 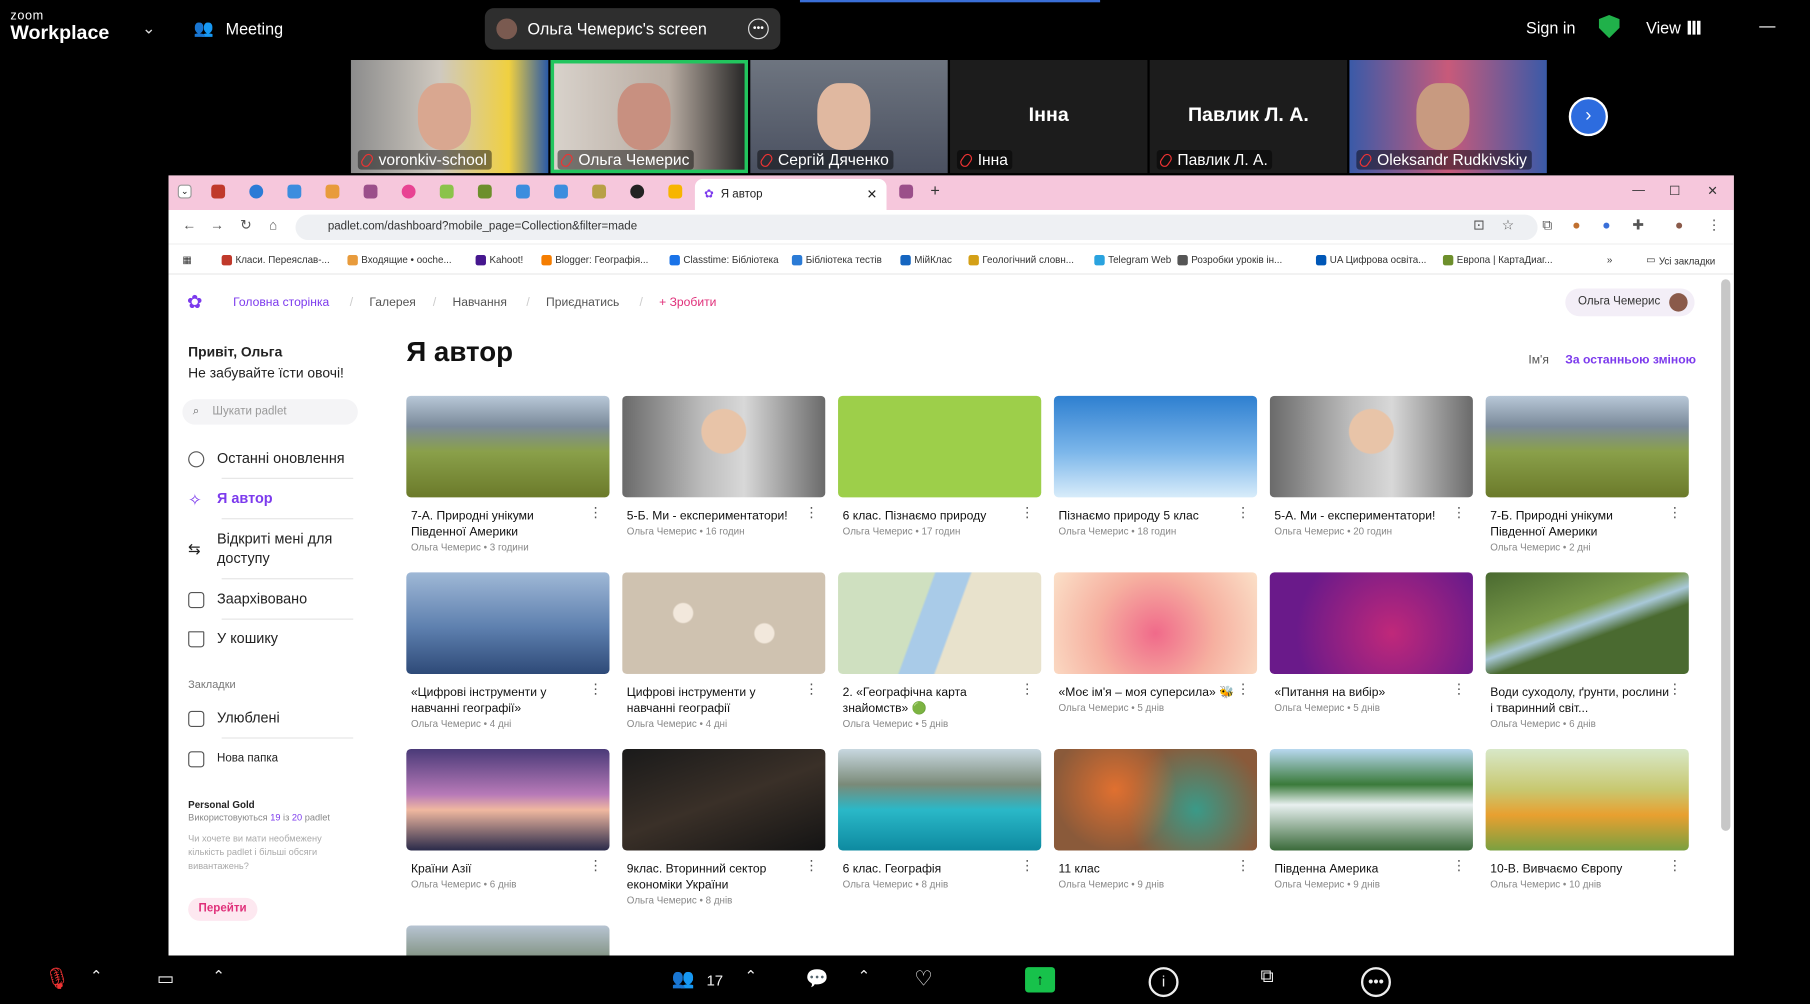 I want to click on apps-grid-icon: ▦, so click(x=186, y=260).